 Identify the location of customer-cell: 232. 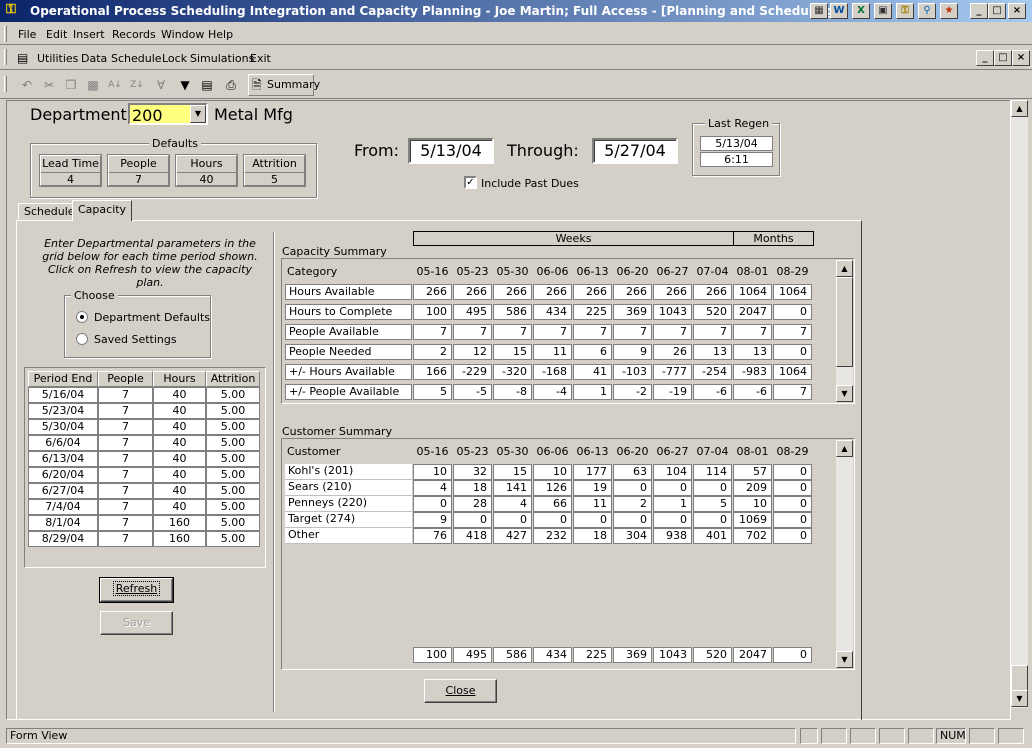
(552, 536).